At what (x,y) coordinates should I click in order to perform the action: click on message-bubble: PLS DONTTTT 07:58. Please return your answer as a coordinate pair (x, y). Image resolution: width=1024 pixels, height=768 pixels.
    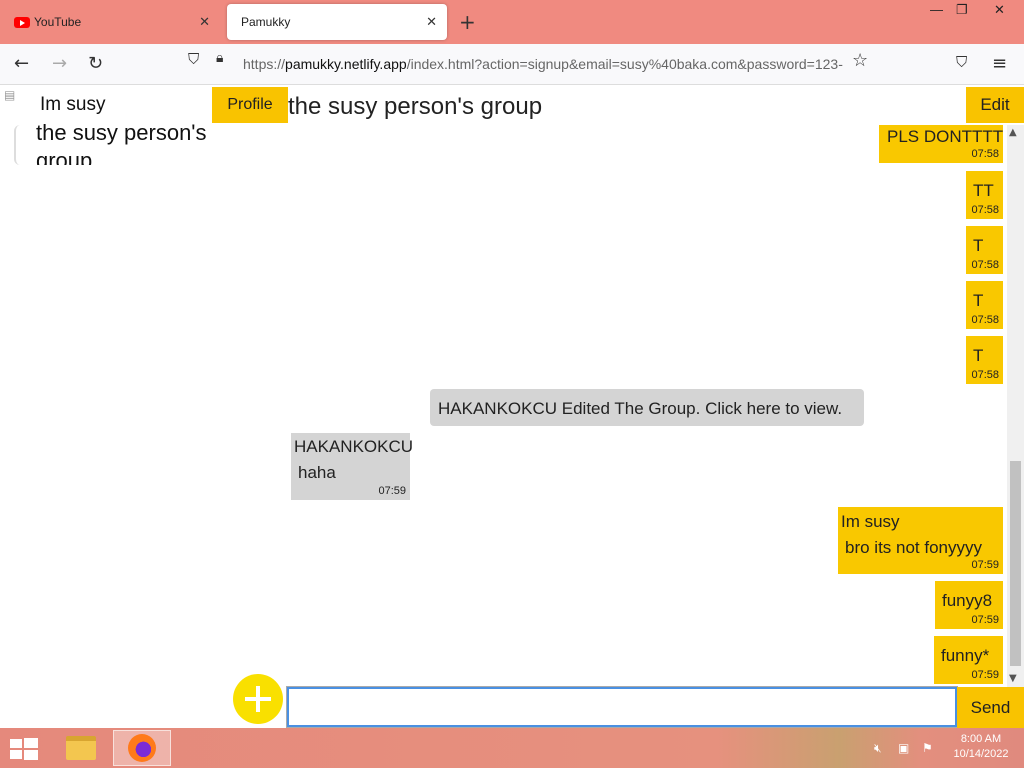
    Looking at the image, I should click on (941, 144).